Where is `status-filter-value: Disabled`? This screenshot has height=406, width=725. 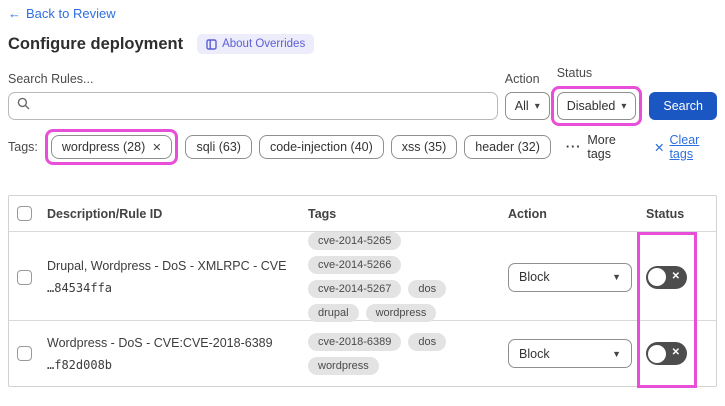 status-filter-value: Disabled is located at coordinates (591, 106).